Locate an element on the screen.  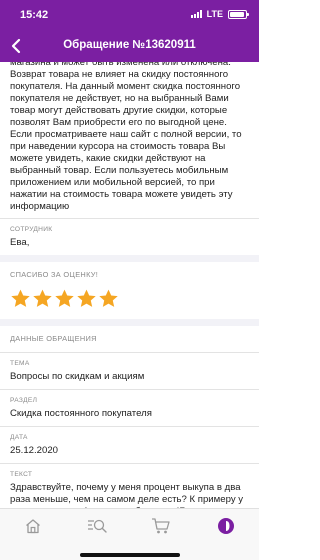
tab-bar is located at coordinates (129, 534).